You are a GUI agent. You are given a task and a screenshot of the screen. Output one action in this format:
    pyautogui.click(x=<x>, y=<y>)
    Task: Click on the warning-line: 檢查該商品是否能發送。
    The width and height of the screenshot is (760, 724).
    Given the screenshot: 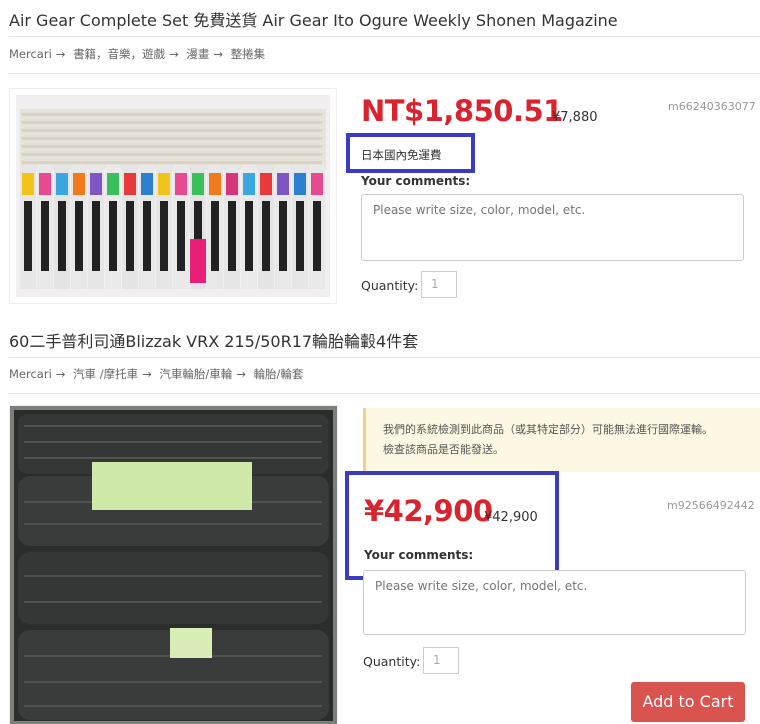 What is the action you would take?
    pyautogui.click(x=443, y=449)
    